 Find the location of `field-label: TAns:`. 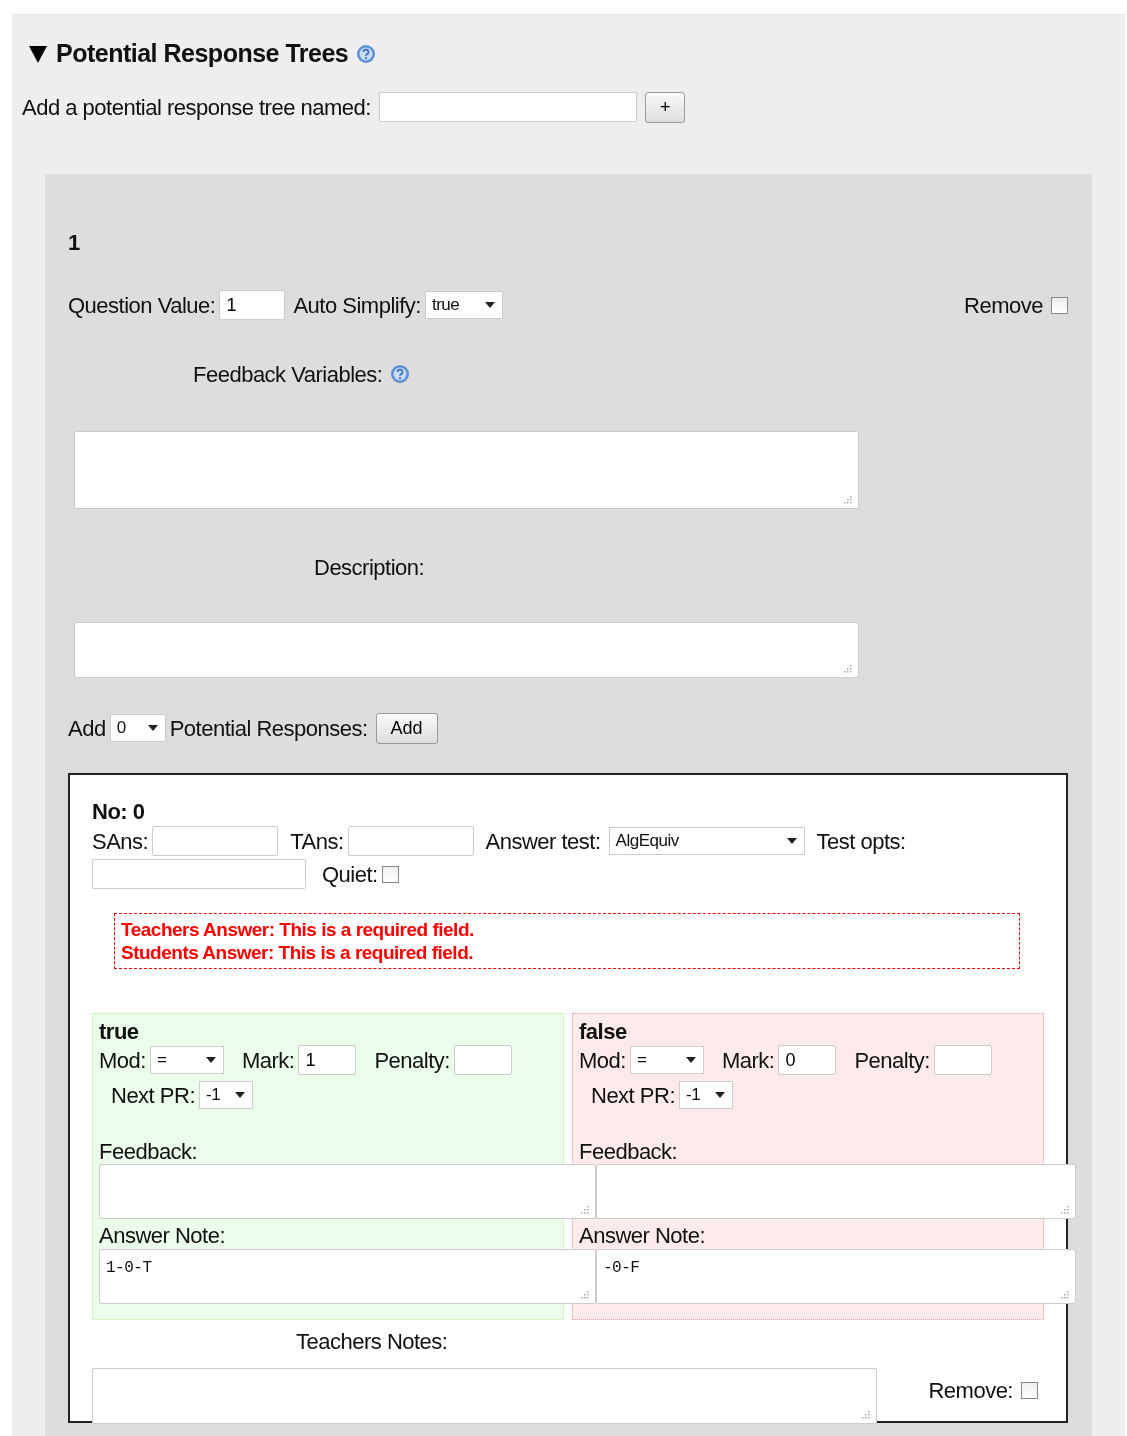

field-label: TAns: is located at coordinates (317, 841).